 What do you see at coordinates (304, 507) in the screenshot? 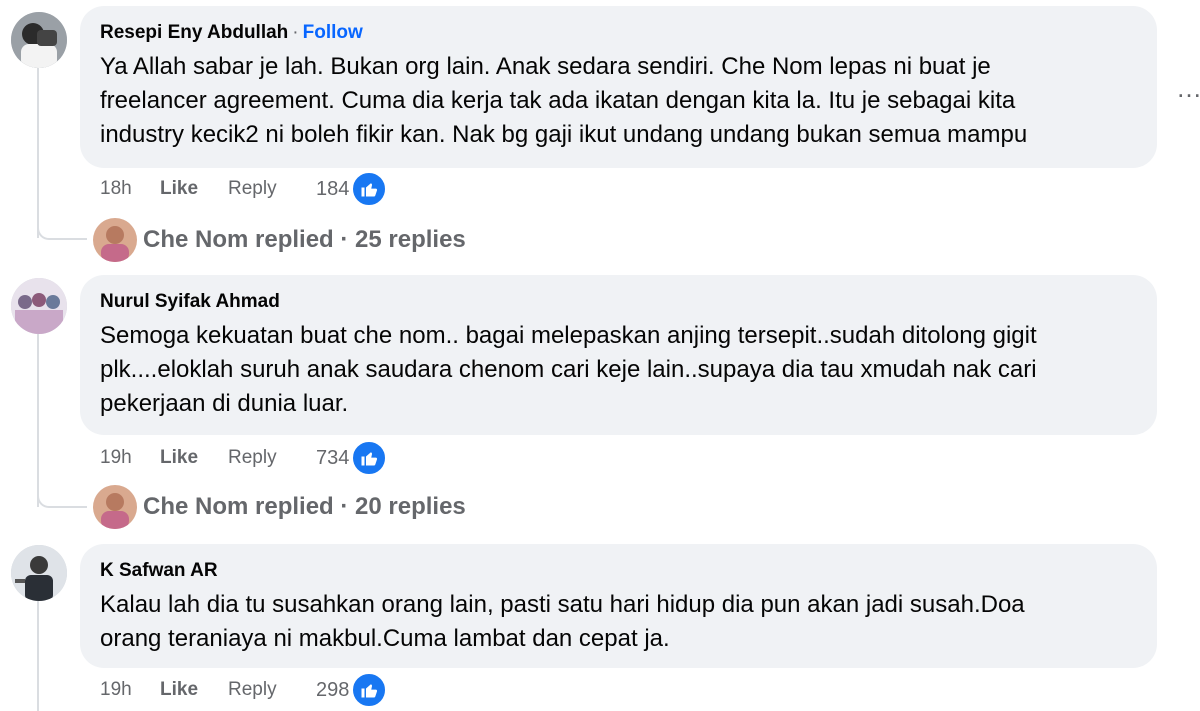
I see `replies-text: Che Nom replied · 20 replies` at bounding box center [304, 507].